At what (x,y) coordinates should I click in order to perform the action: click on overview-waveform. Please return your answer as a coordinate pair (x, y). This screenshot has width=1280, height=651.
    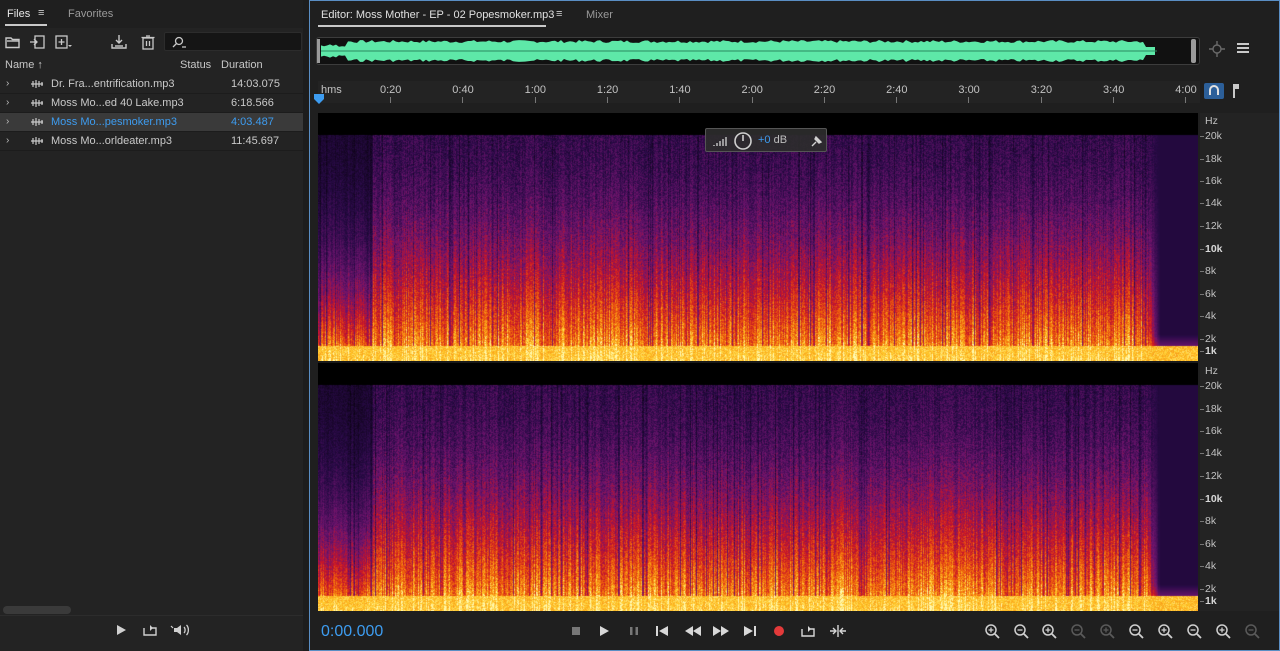
    Looking at the image, I should click on (758, 51).